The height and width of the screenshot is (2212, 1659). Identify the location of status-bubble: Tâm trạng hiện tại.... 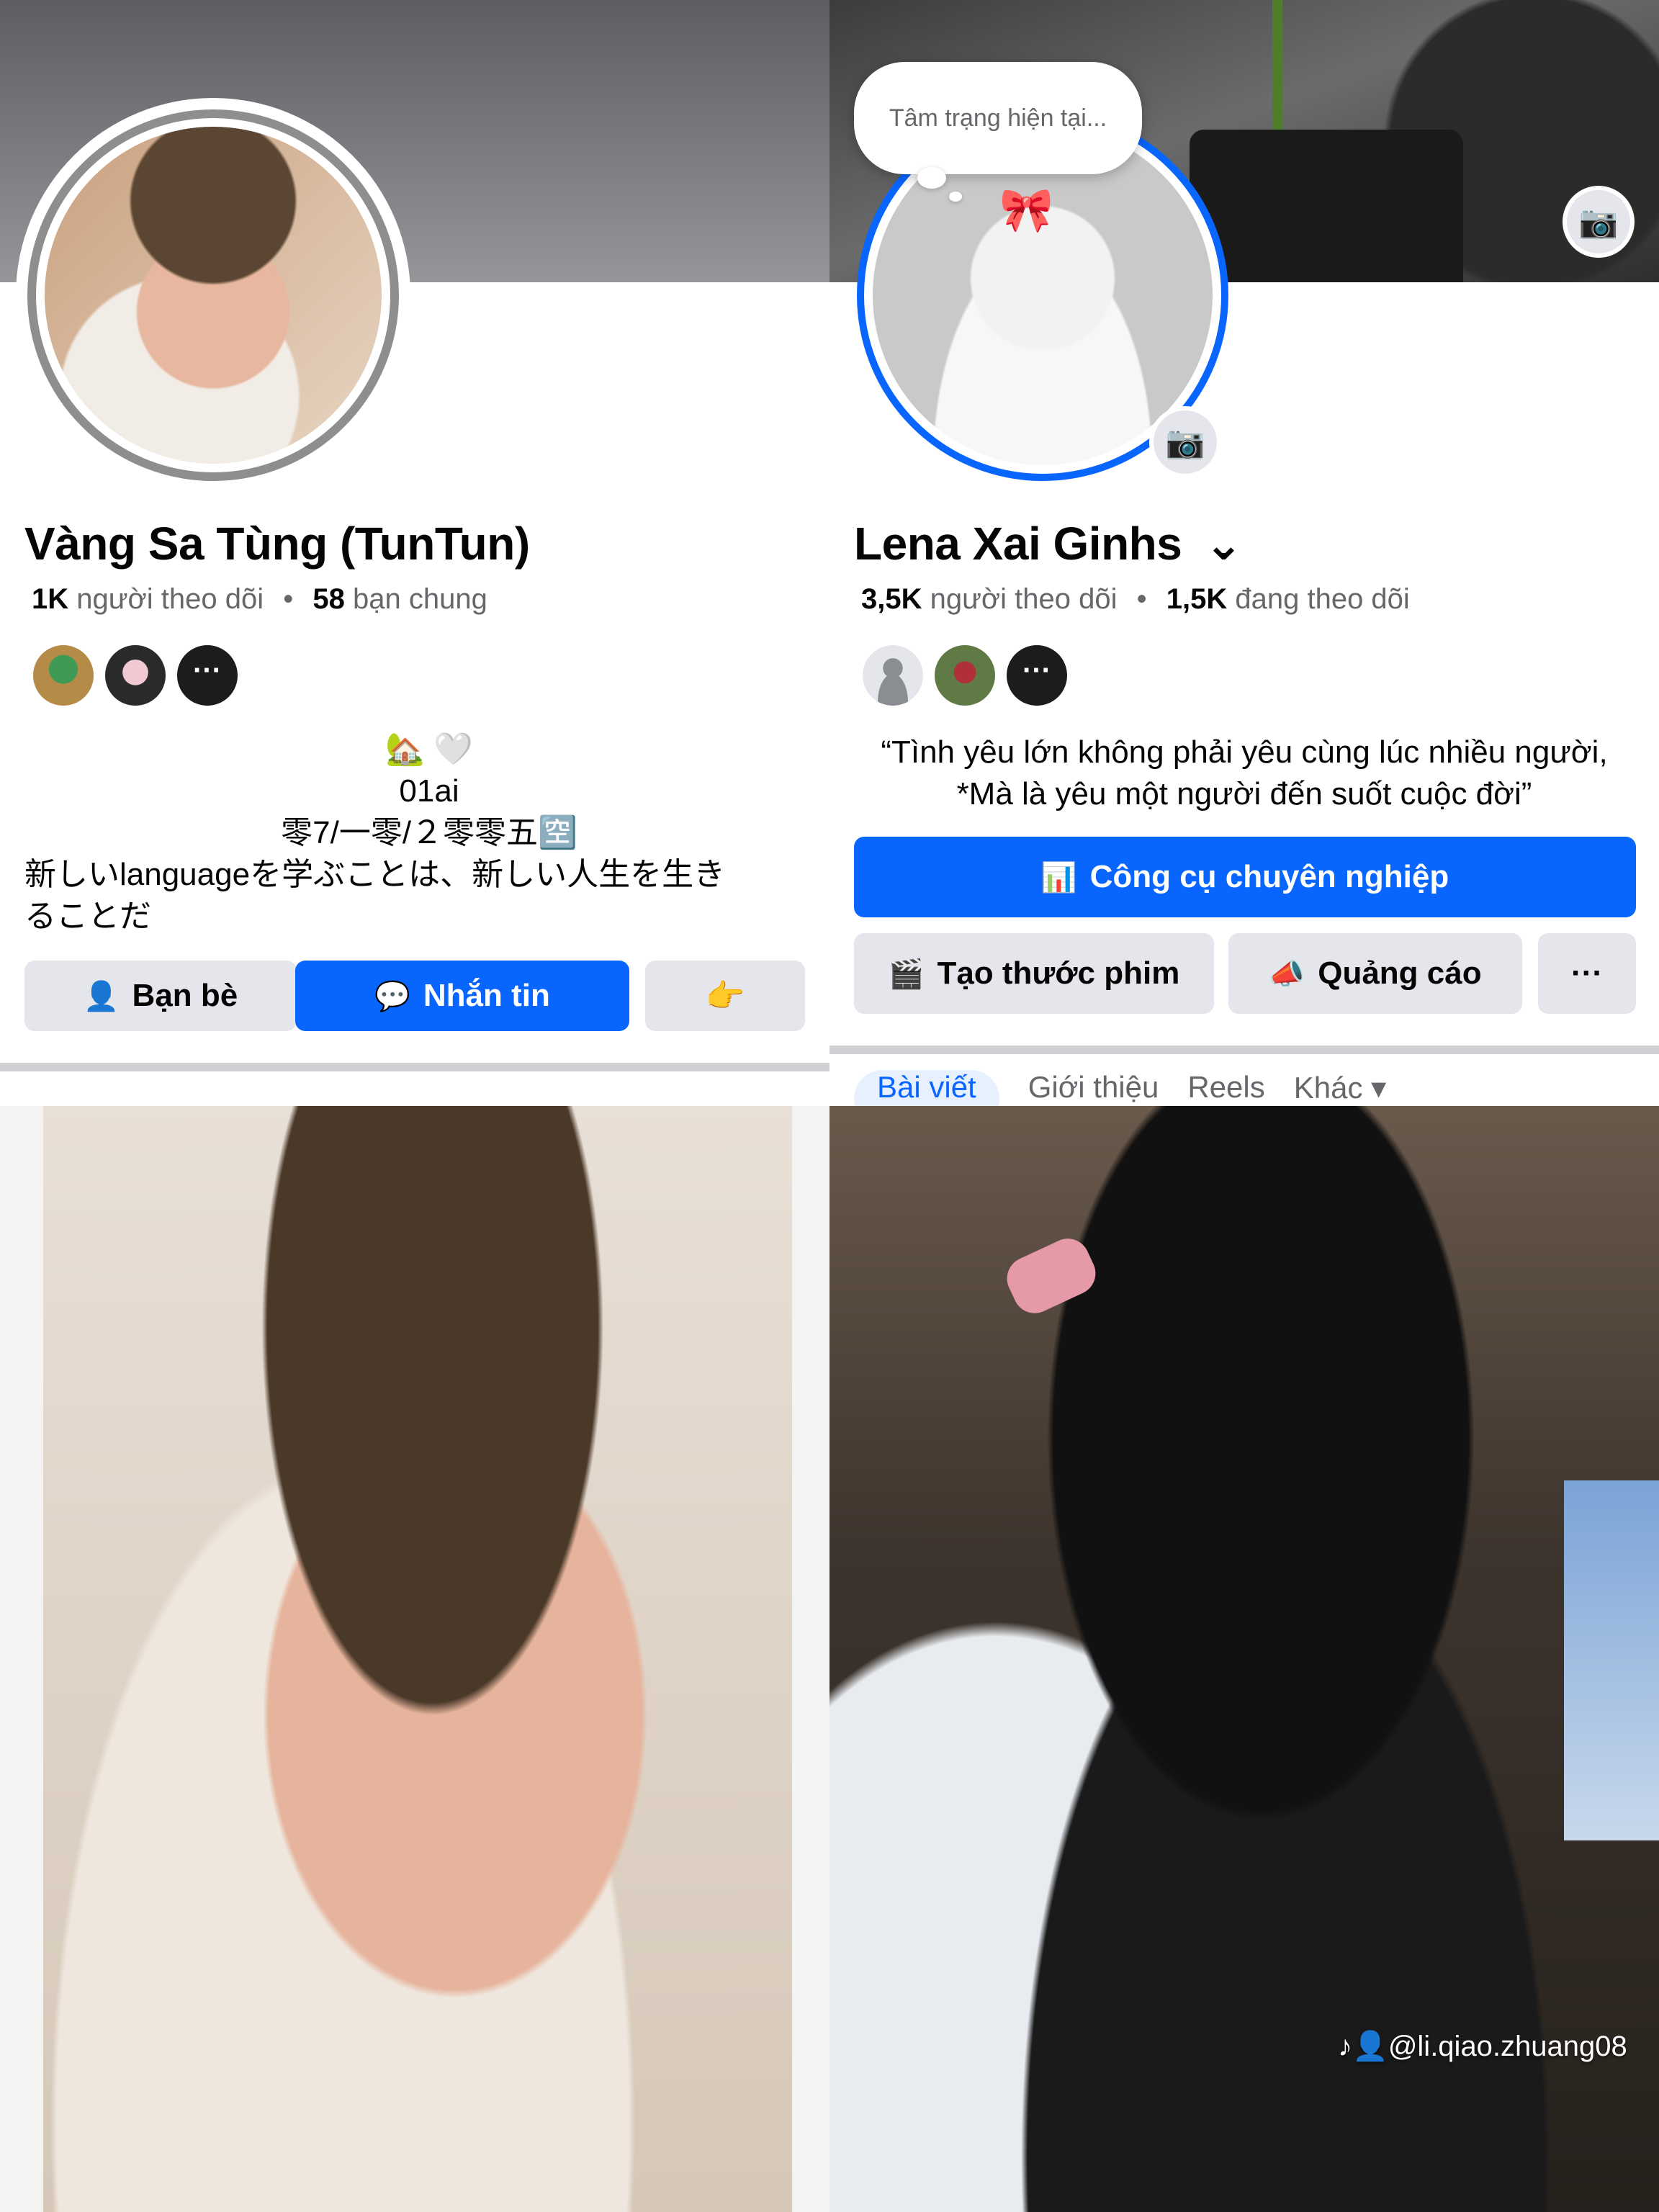
(998, 118).